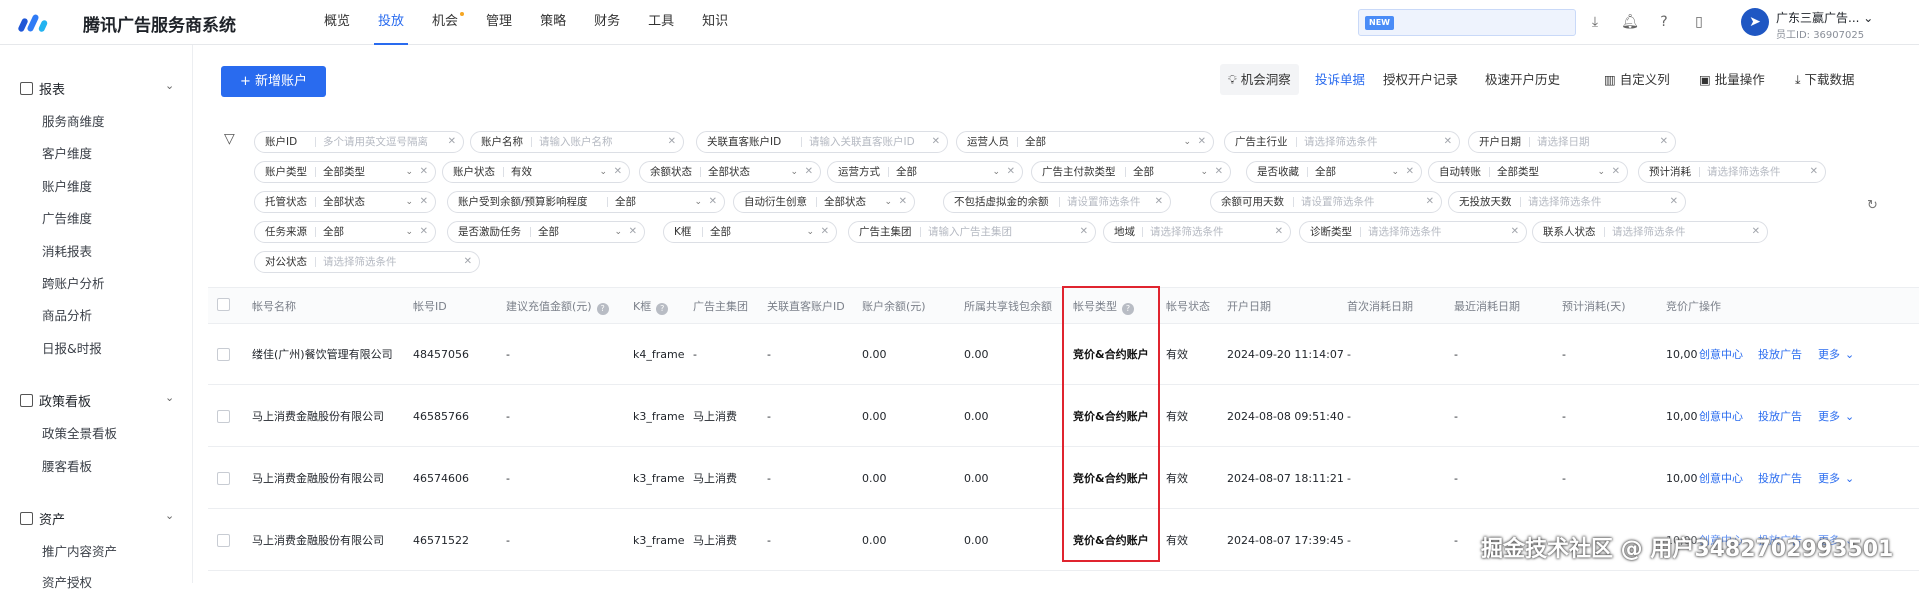 The height and width of the screenshot is (591, 1919). What do you see at coordinates (67, 250) in the screenshot?
I see `sidebar-item: 消耗报表` at bounding box center [67, 250].